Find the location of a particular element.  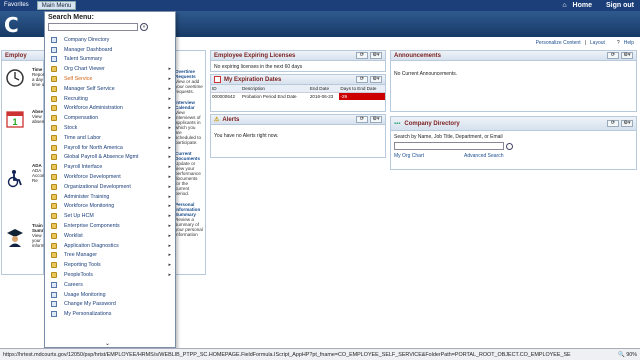

menu-item-label: Careers is located at coordinates (73, 284).